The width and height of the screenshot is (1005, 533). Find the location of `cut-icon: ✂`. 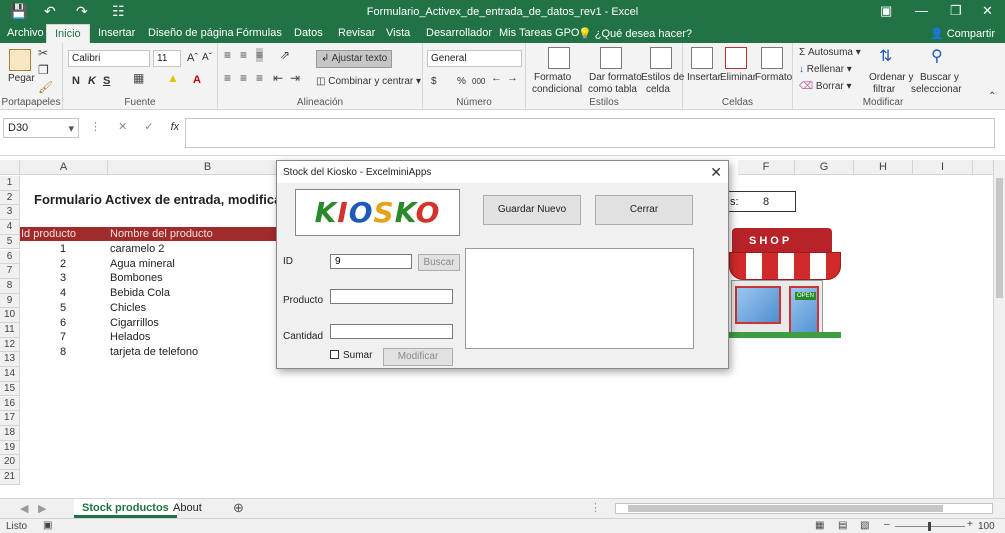

cut-icon: ✂ is located at coordinates (43, 53).